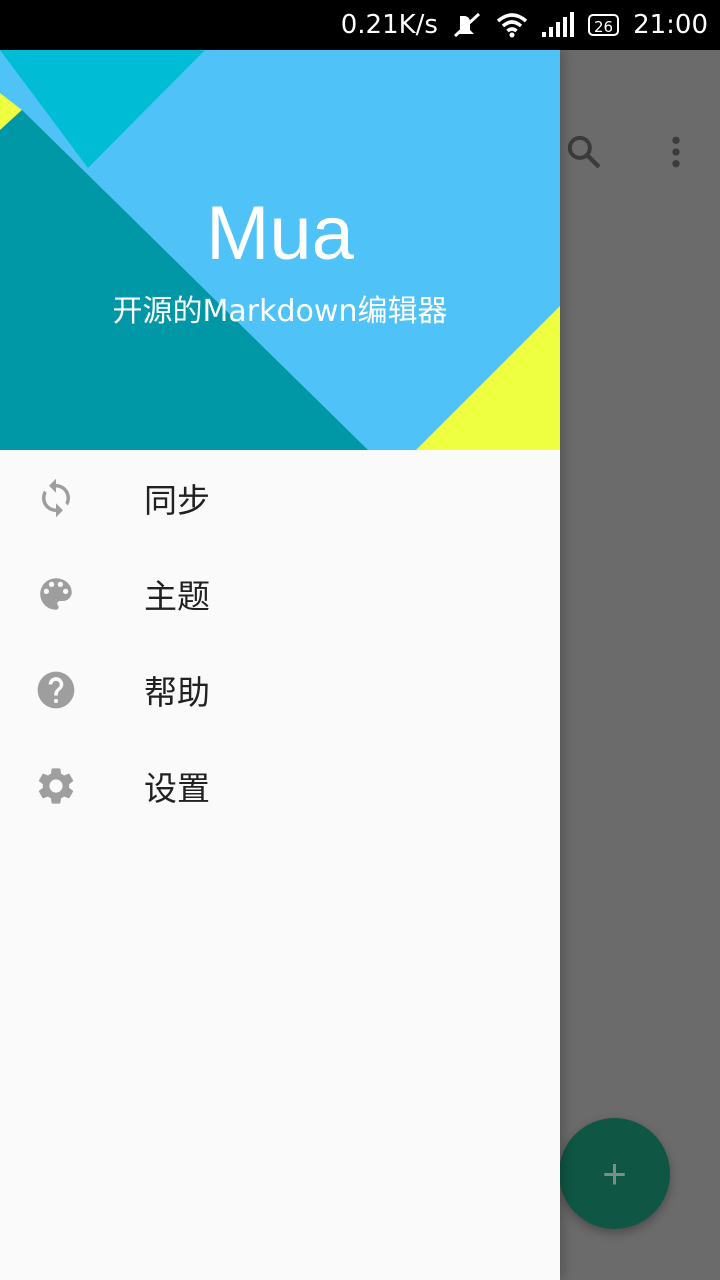 This screenshot has height=1280, width=720. I want to click on menu-item-label: 主题, so click(177, 596).